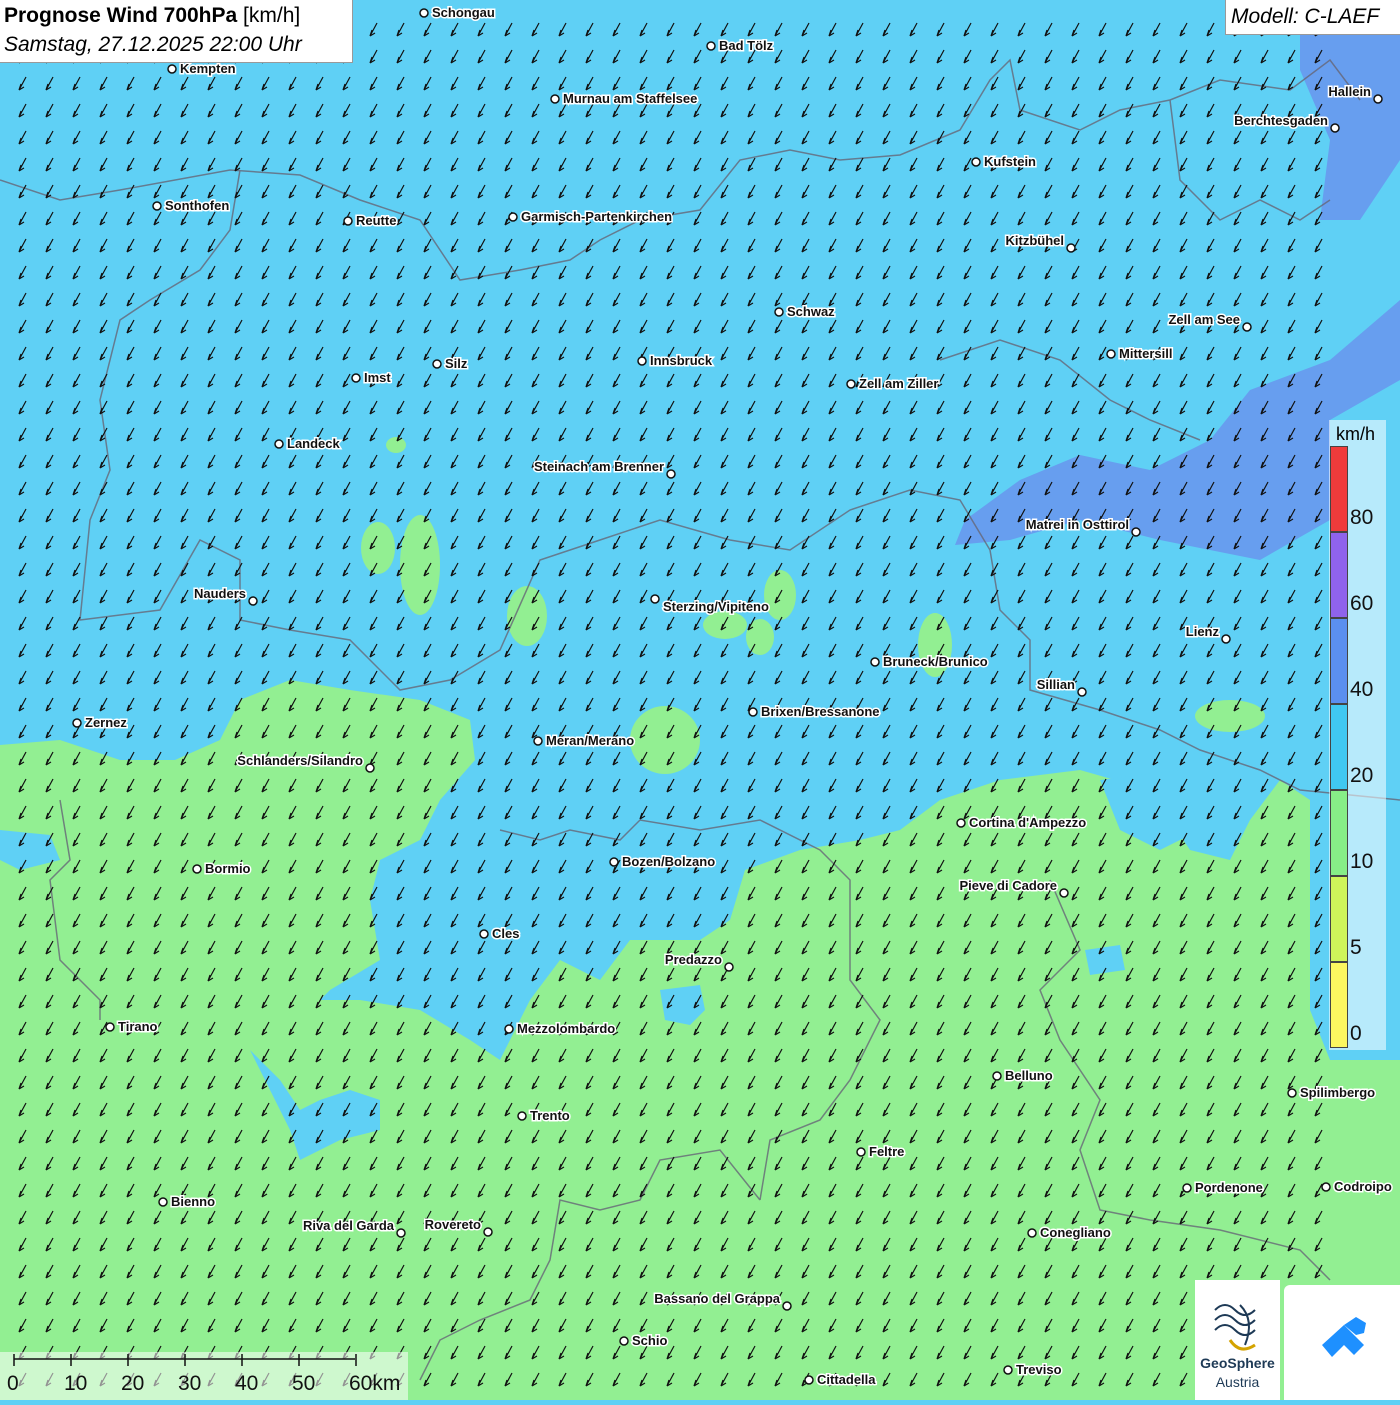 The width and height of the screenshot is (1400, 1405). Describe the element at coordinates (1337, 1092) in the screenshot. I see `city-label: Spilimbergo` at that location.